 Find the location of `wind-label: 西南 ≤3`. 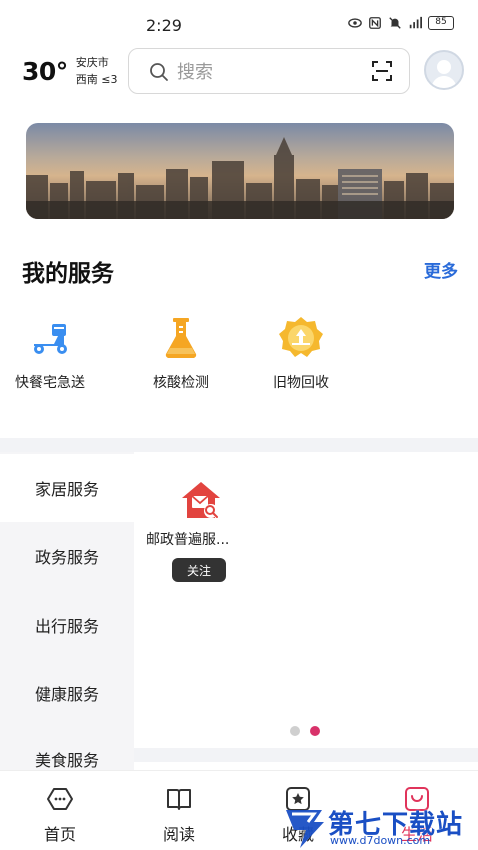

wind-label: 西南 ≤3 is located at coordinates (96, 79).